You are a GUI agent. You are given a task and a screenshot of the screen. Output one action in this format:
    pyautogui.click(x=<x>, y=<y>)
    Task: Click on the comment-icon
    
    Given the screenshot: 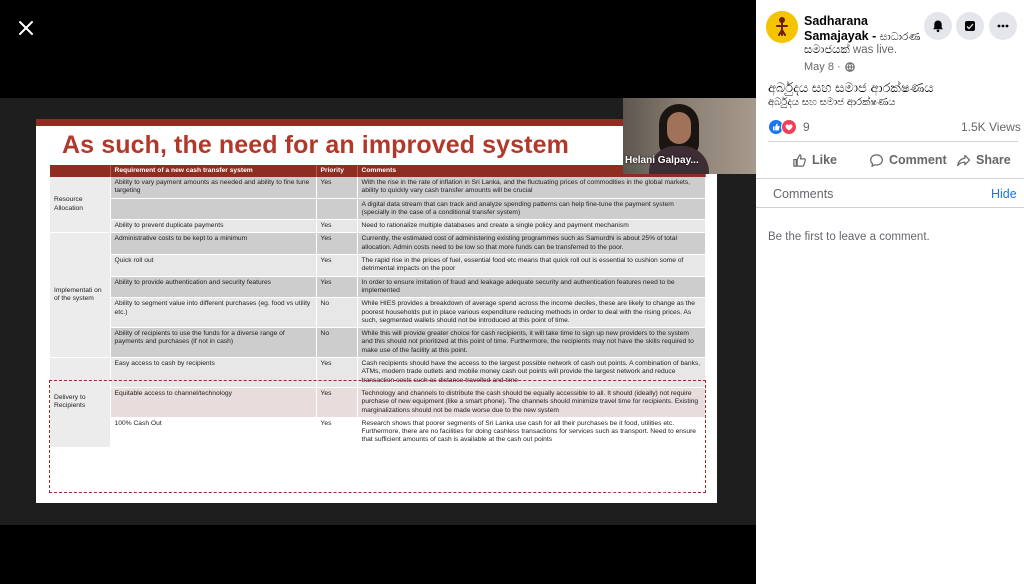 What is the action you would take?
    pyautogui.click(x=876, y=160)
    